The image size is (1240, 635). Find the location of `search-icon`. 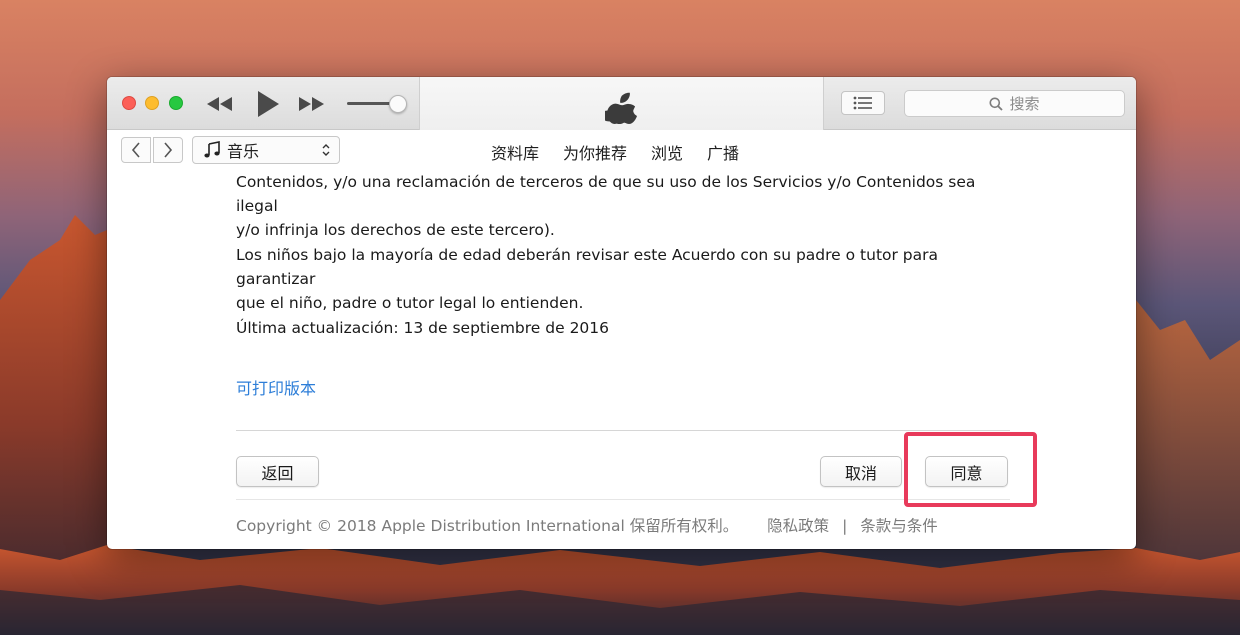

search-icon is located at coordinates (996, 104).